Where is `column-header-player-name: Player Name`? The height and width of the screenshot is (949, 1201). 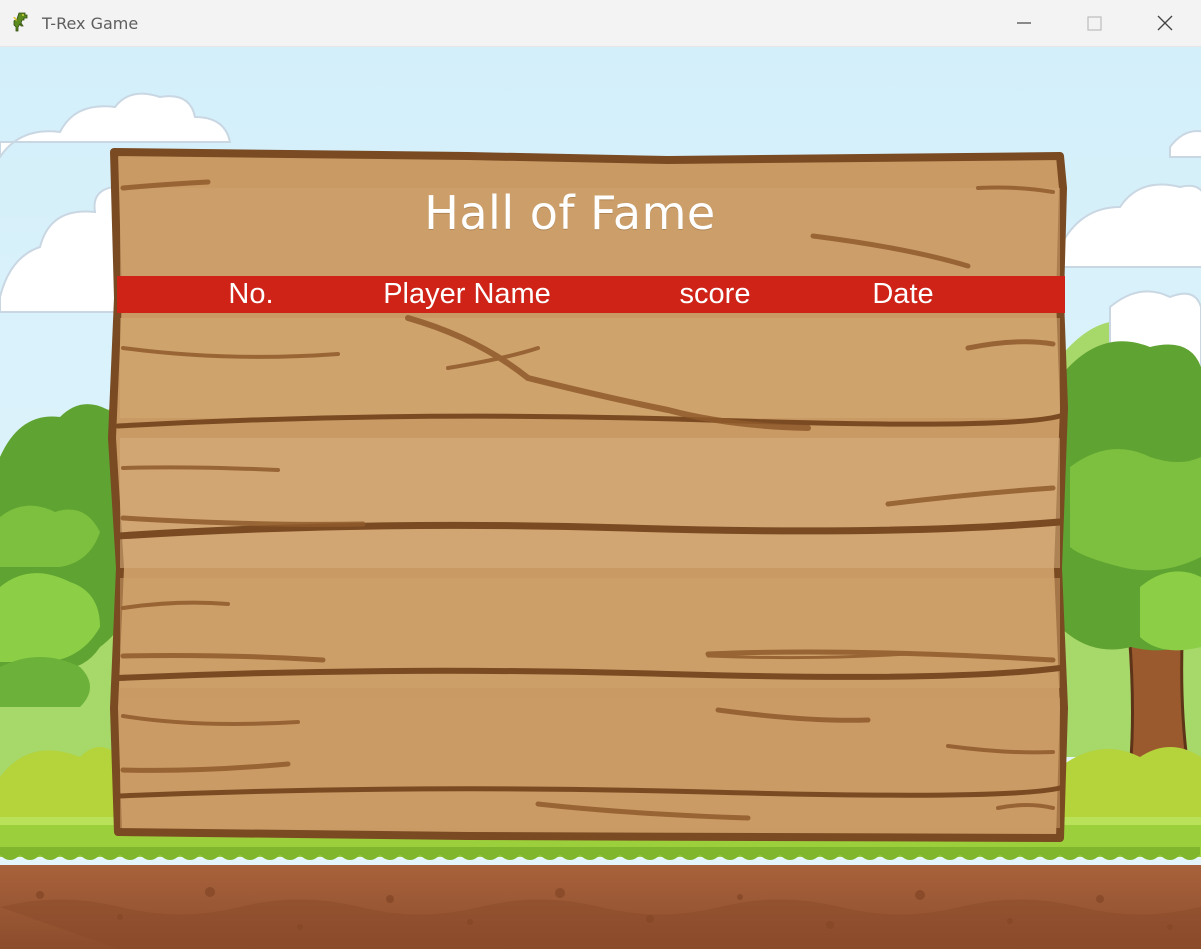
column-header-player-name: Player Name is located at coordinates (467, 294).